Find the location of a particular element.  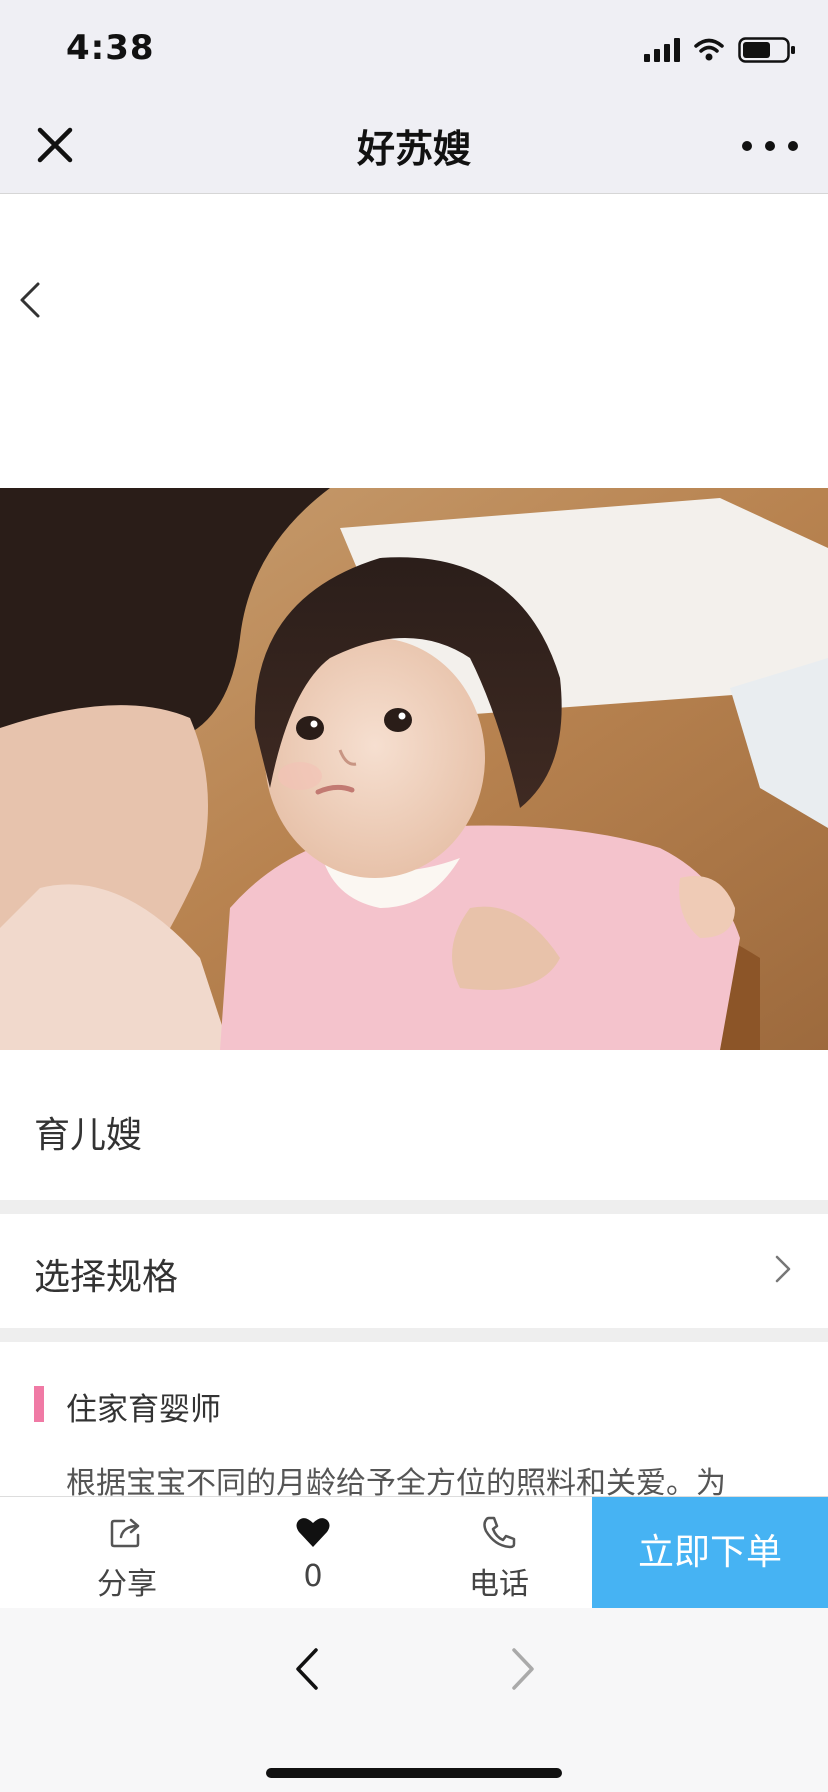

battery-icon is located at coordinates (766, 50).